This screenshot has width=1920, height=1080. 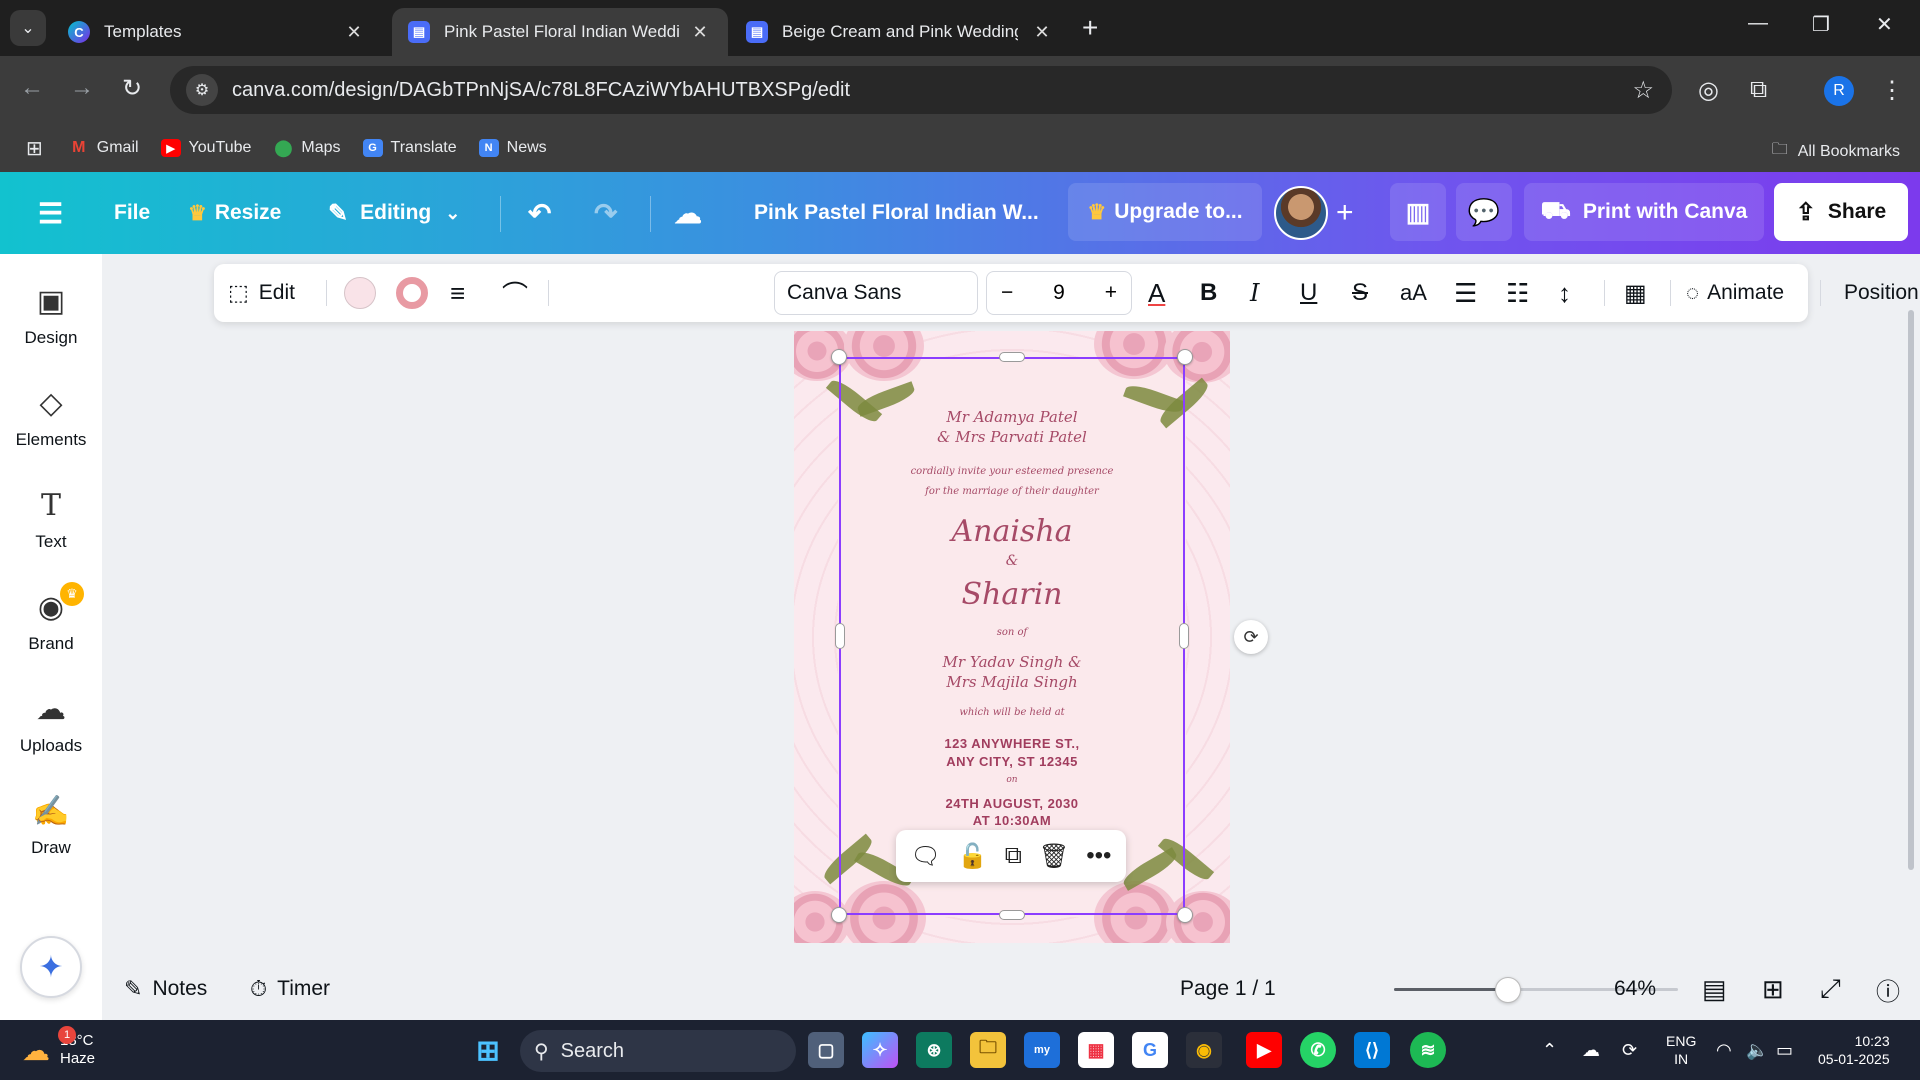 What do you see at coordinates (880, 1050) in the screenshot?
I see `copilot-icon: ✧` at bounding box center [880, 1050].